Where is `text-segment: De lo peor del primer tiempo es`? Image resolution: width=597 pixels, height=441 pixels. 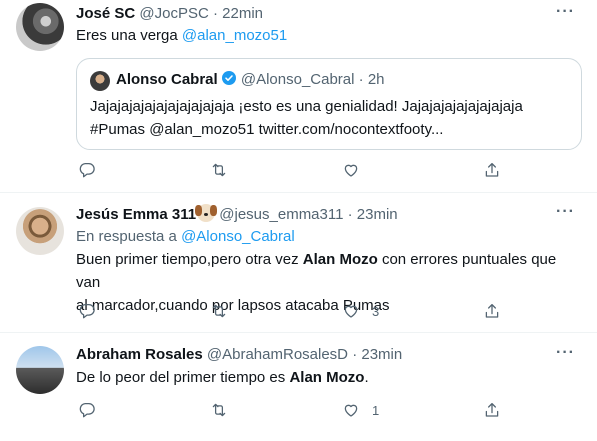
text-segment: De lo peor del primer tiempo es is located at coordinates (183, 377).